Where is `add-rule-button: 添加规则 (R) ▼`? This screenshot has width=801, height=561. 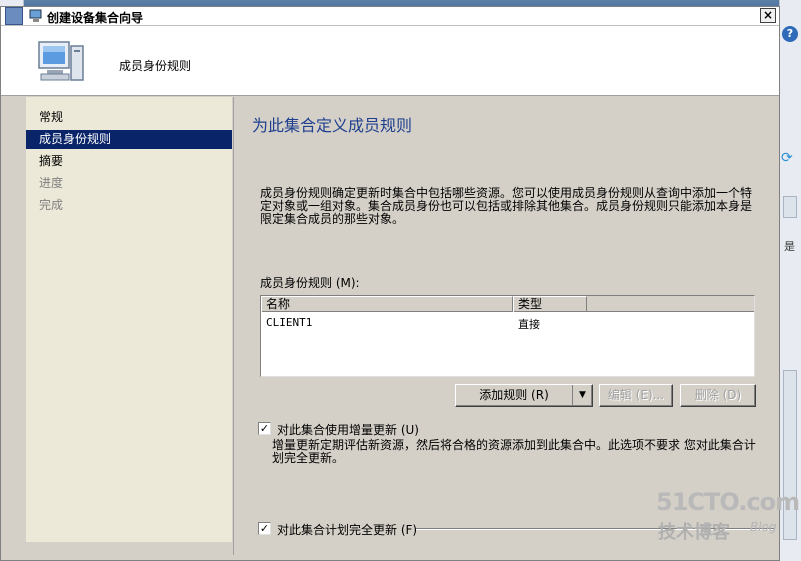
add-rule-button: 添加规则 (R) ▼ is located at coordinates (524, 395).